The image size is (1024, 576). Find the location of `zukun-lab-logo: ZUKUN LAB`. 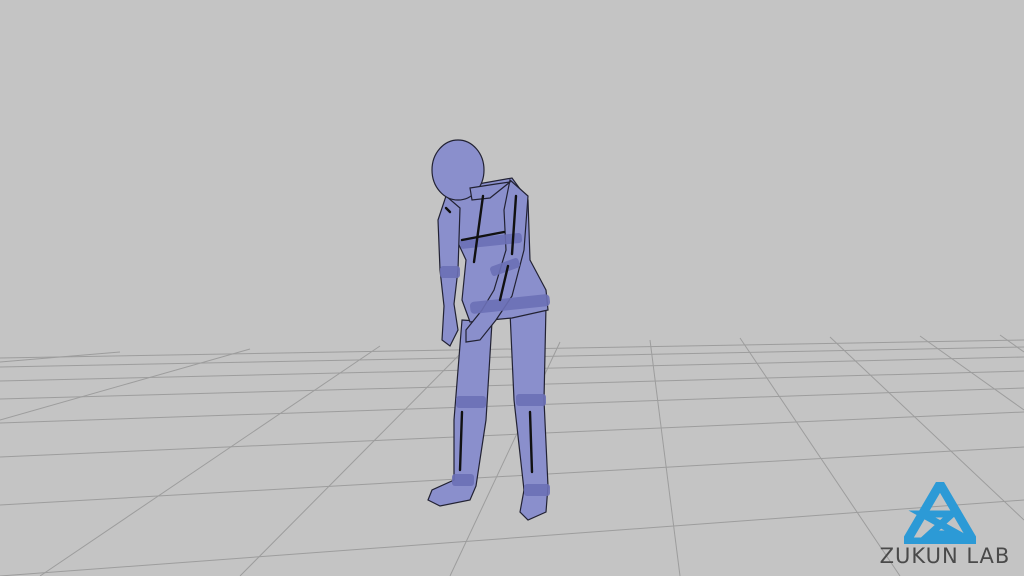

zukun-lab-logo: ZUKUN LAB is located at coordinates (945, 528).